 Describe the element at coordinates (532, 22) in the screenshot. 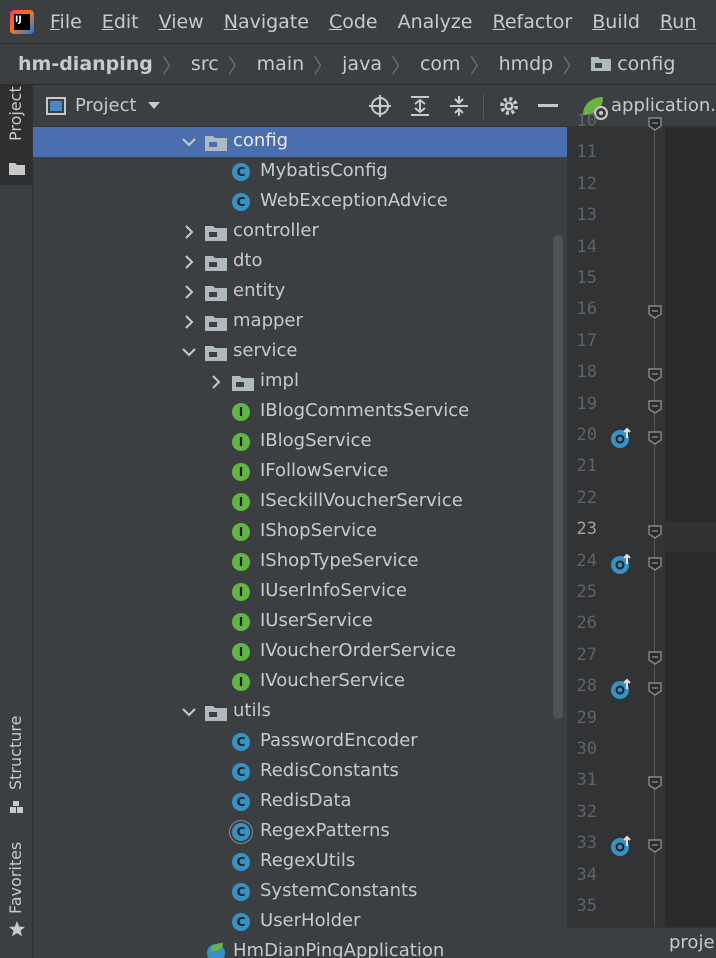

I see `menu-item: Refactor` at that location.